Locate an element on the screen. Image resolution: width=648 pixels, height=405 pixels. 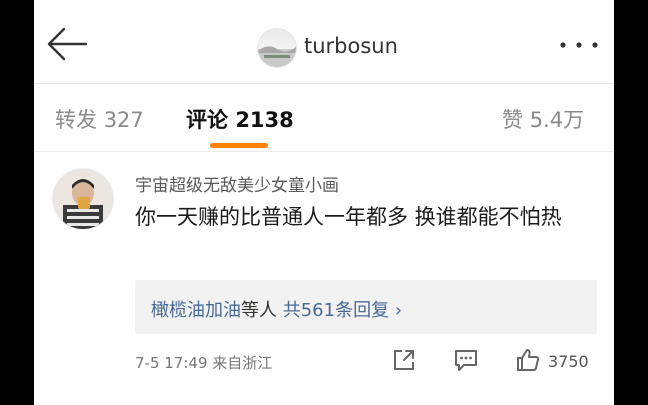
comment-meta: 7-5 17:49 来自浙江 is located at coordinates (203, 362).